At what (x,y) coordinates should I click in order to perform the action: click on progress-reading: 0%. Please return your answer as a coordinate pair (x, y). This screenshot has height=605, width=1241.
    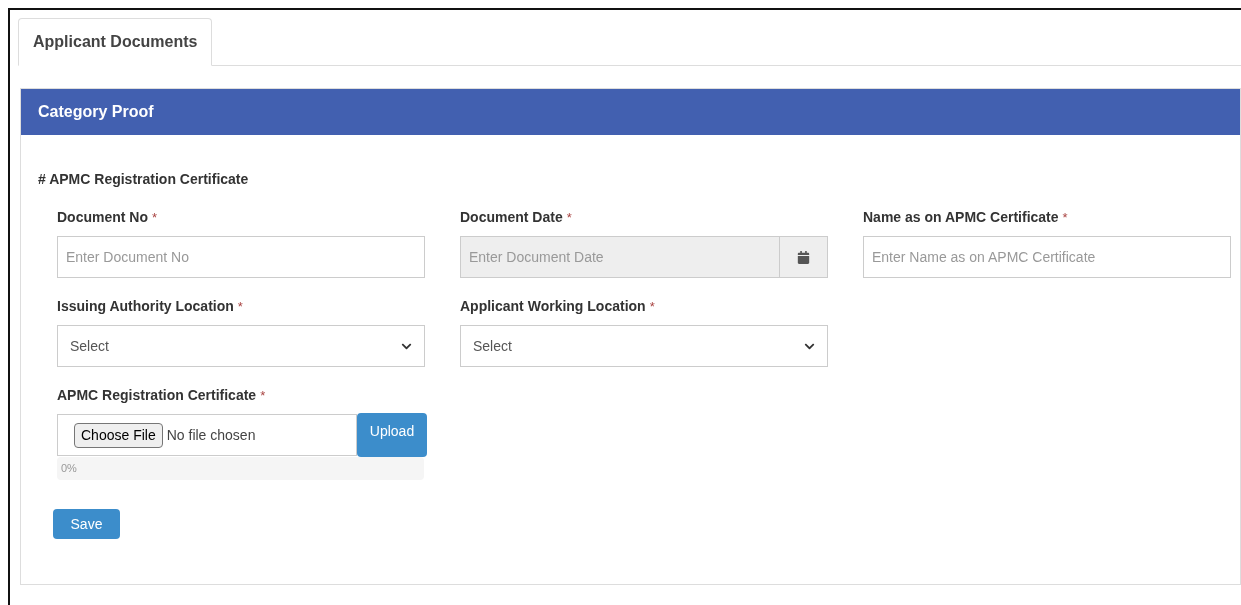
    Looking at the image, I should click on (69, 469).